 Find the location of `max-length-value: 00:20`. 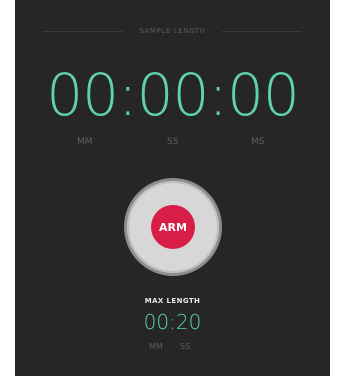

max-length-value: 00:20 is located at coordinates (172, 322).